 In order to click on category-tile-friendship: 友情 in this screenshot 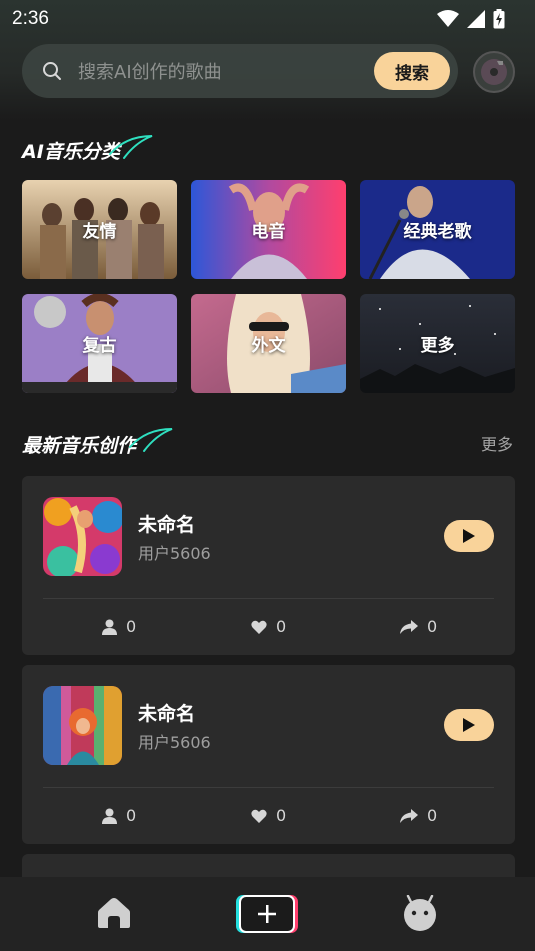, I will do `click(99, 229)`.